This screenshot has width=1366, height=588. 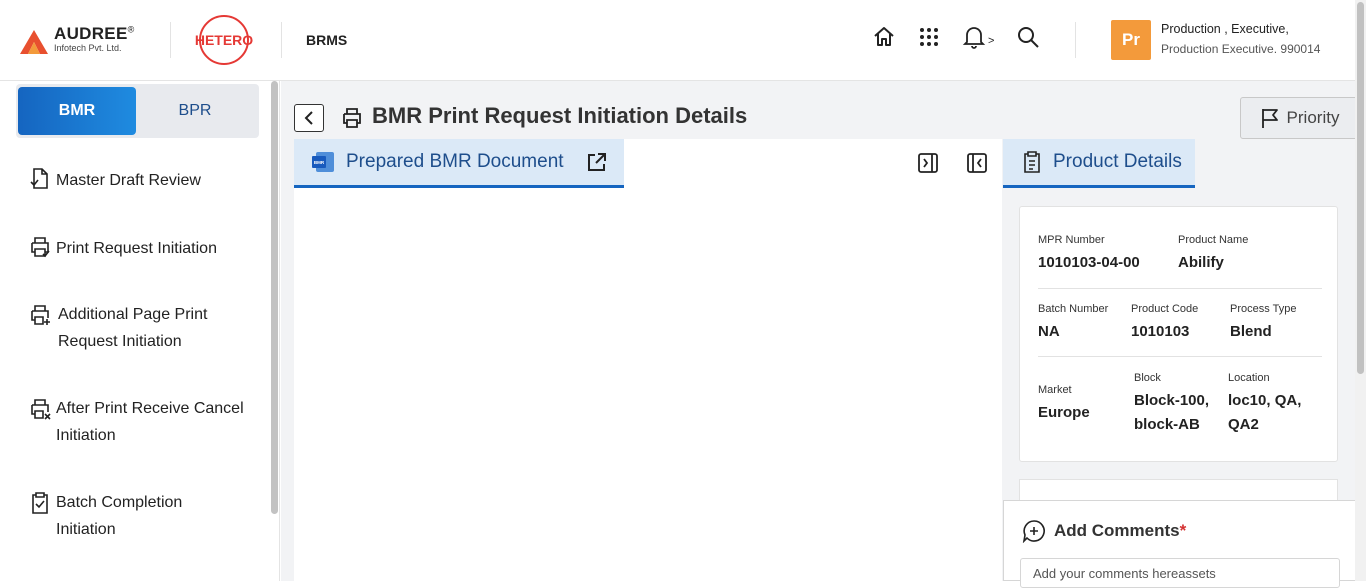 I want to click on chevron-left-icon, so click(x=308, y=118).